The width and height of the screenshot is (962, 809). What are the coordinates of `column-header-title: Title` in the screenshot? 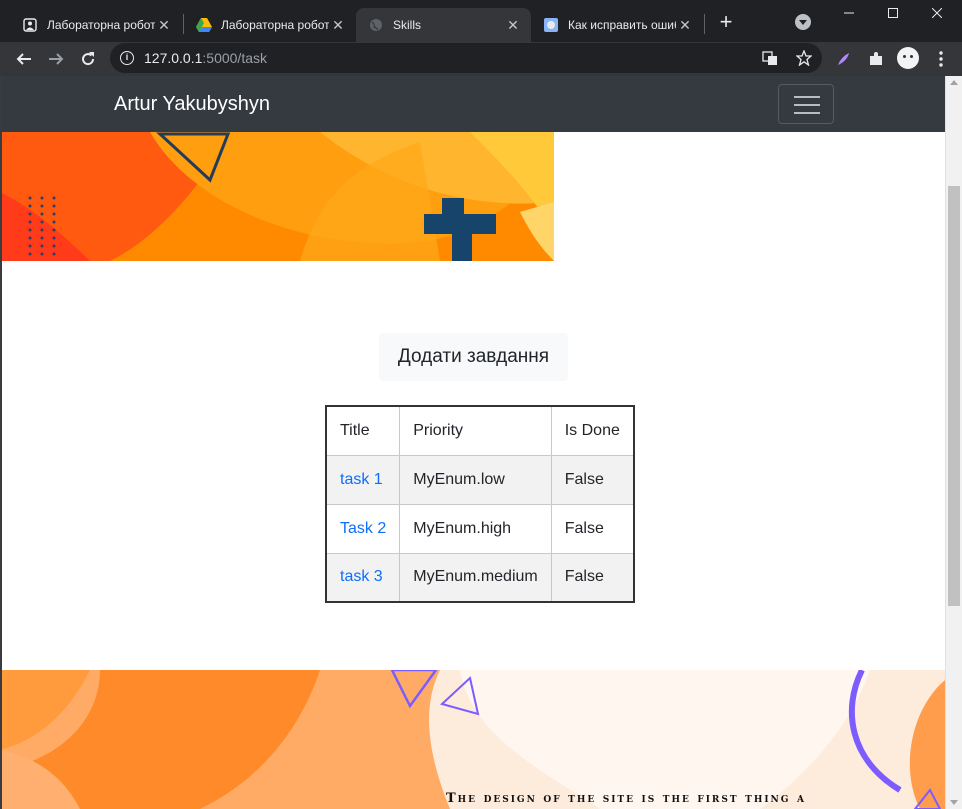 It's located at (363, 430).